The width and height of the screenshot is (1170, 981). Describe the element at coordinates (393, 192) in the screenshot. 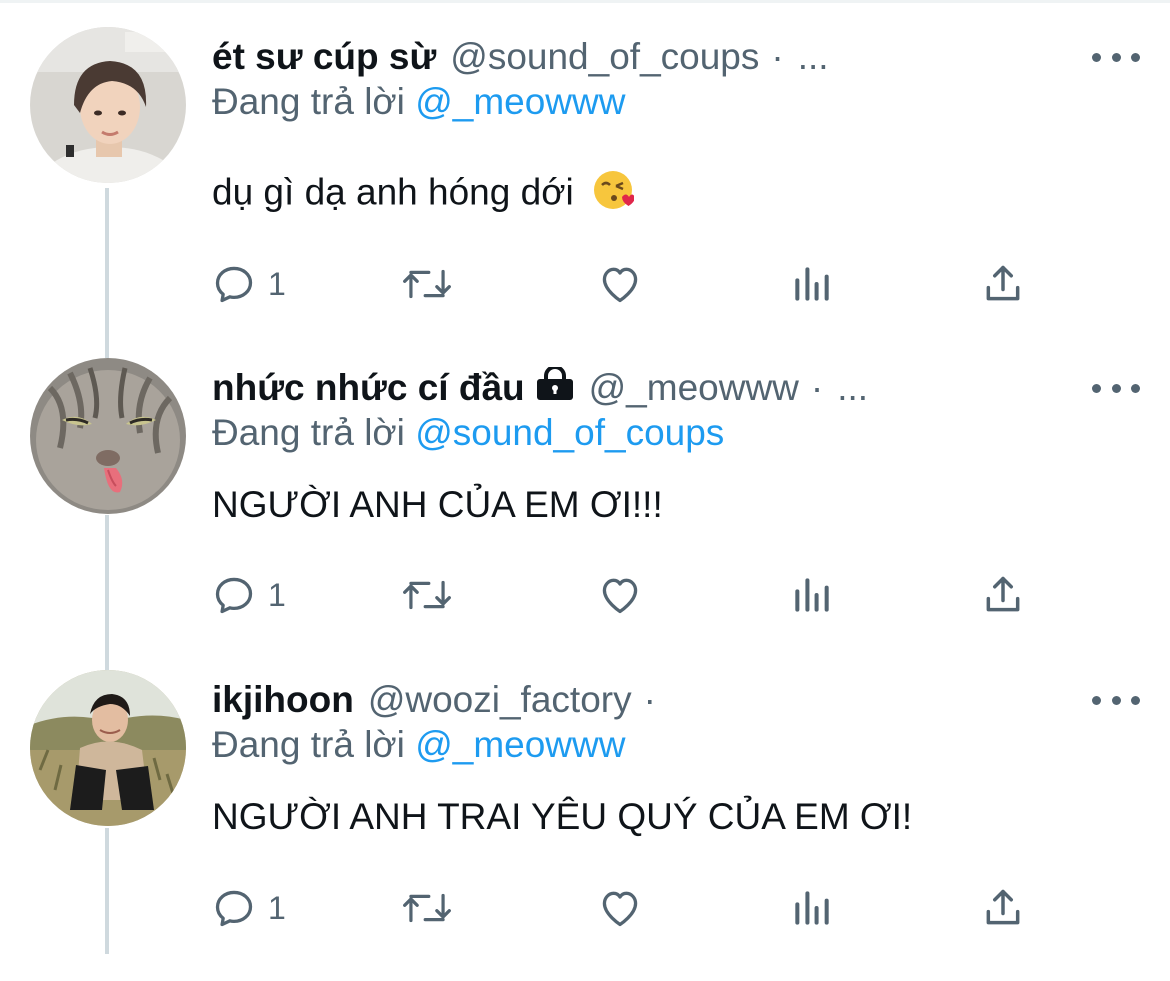

I see `tweet-text-content: dụ gì dạ anh hóng dới` at that location.